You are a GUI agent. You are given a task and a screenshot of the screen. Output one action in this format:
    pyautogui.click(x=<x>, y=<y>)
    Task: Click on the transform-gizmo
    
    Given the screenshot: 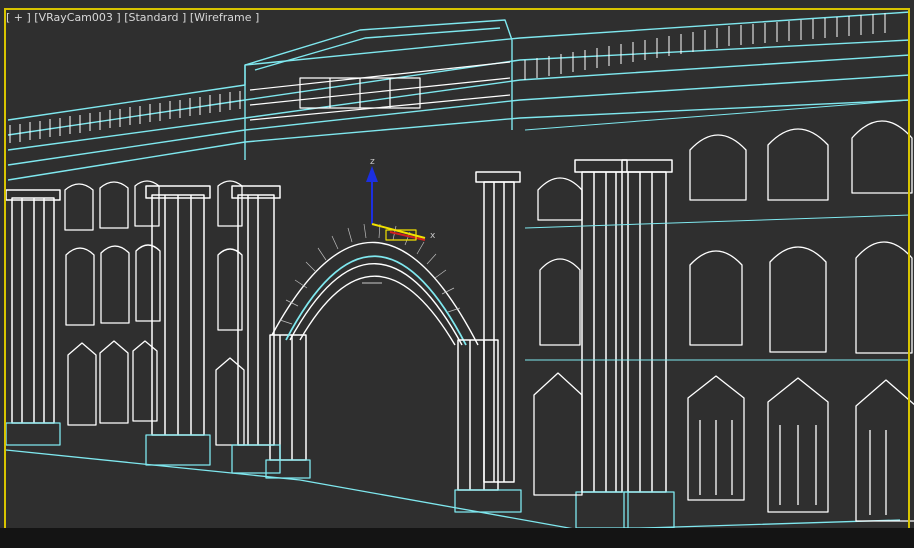 What is the action you would take?
    pyautogui.click(x=394, y=225)
    